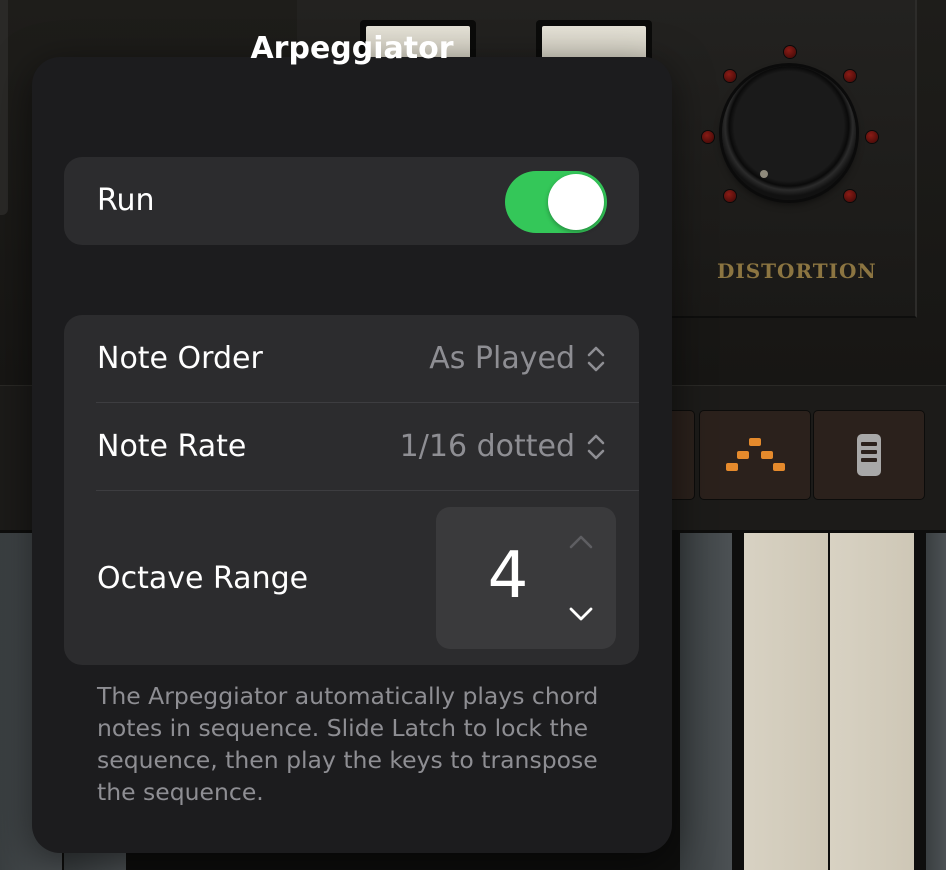 This screenshot has width=946, height=870. I want to click on popover-title: Arpeggiator, so click(352, 48).